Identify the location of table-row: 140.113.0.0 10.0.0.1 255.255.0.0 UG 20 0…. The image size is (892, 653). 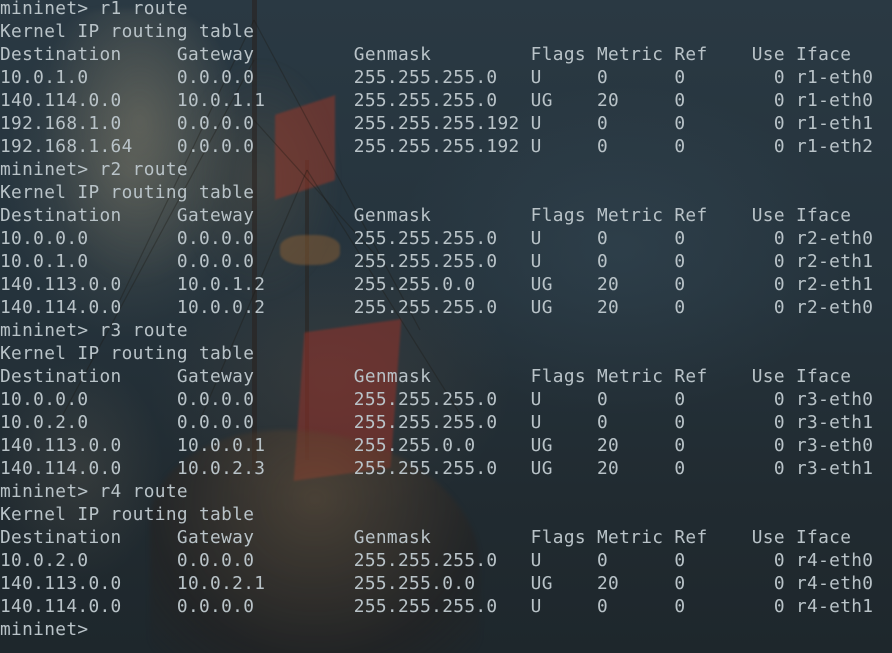
(437, 445).